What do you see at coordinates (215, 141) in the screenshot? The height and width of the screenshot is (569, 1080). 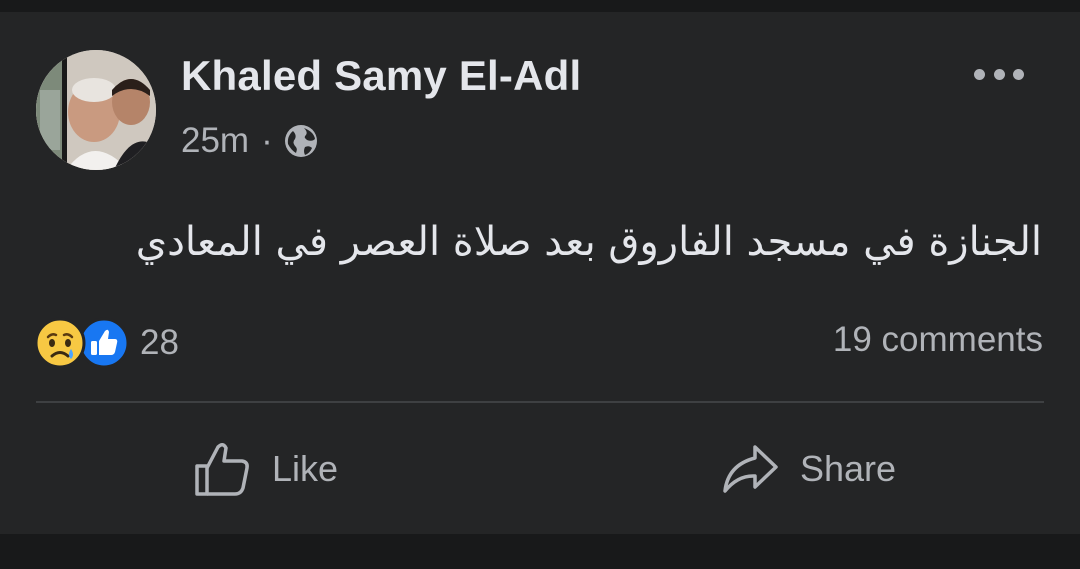 I see `post-time: 25m` at bounding box center [215, 141].